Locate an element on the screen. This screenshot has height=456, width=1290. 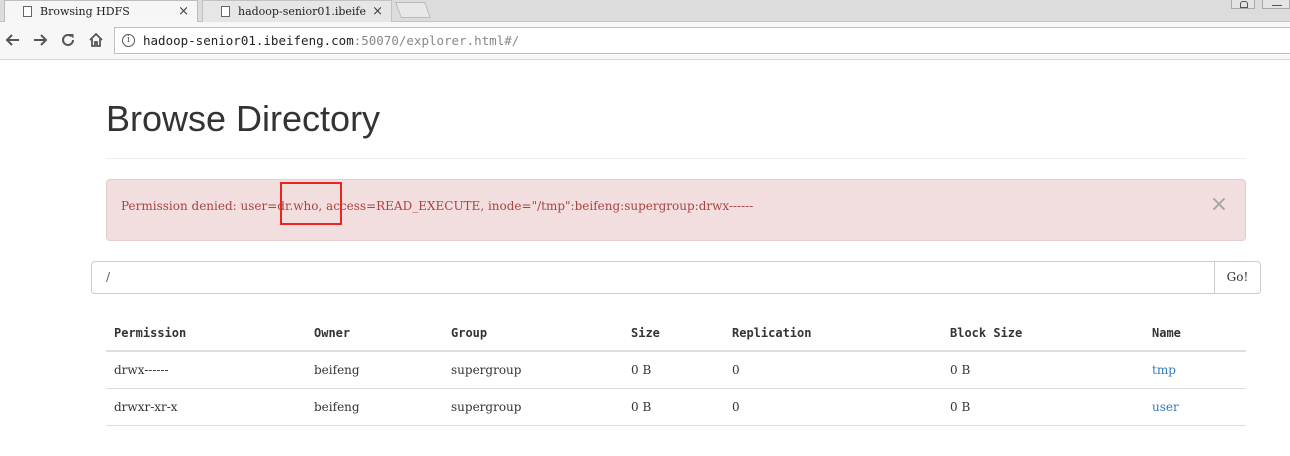
cell-permission: drwxr-xr-x is located at coordinates (146, 407).